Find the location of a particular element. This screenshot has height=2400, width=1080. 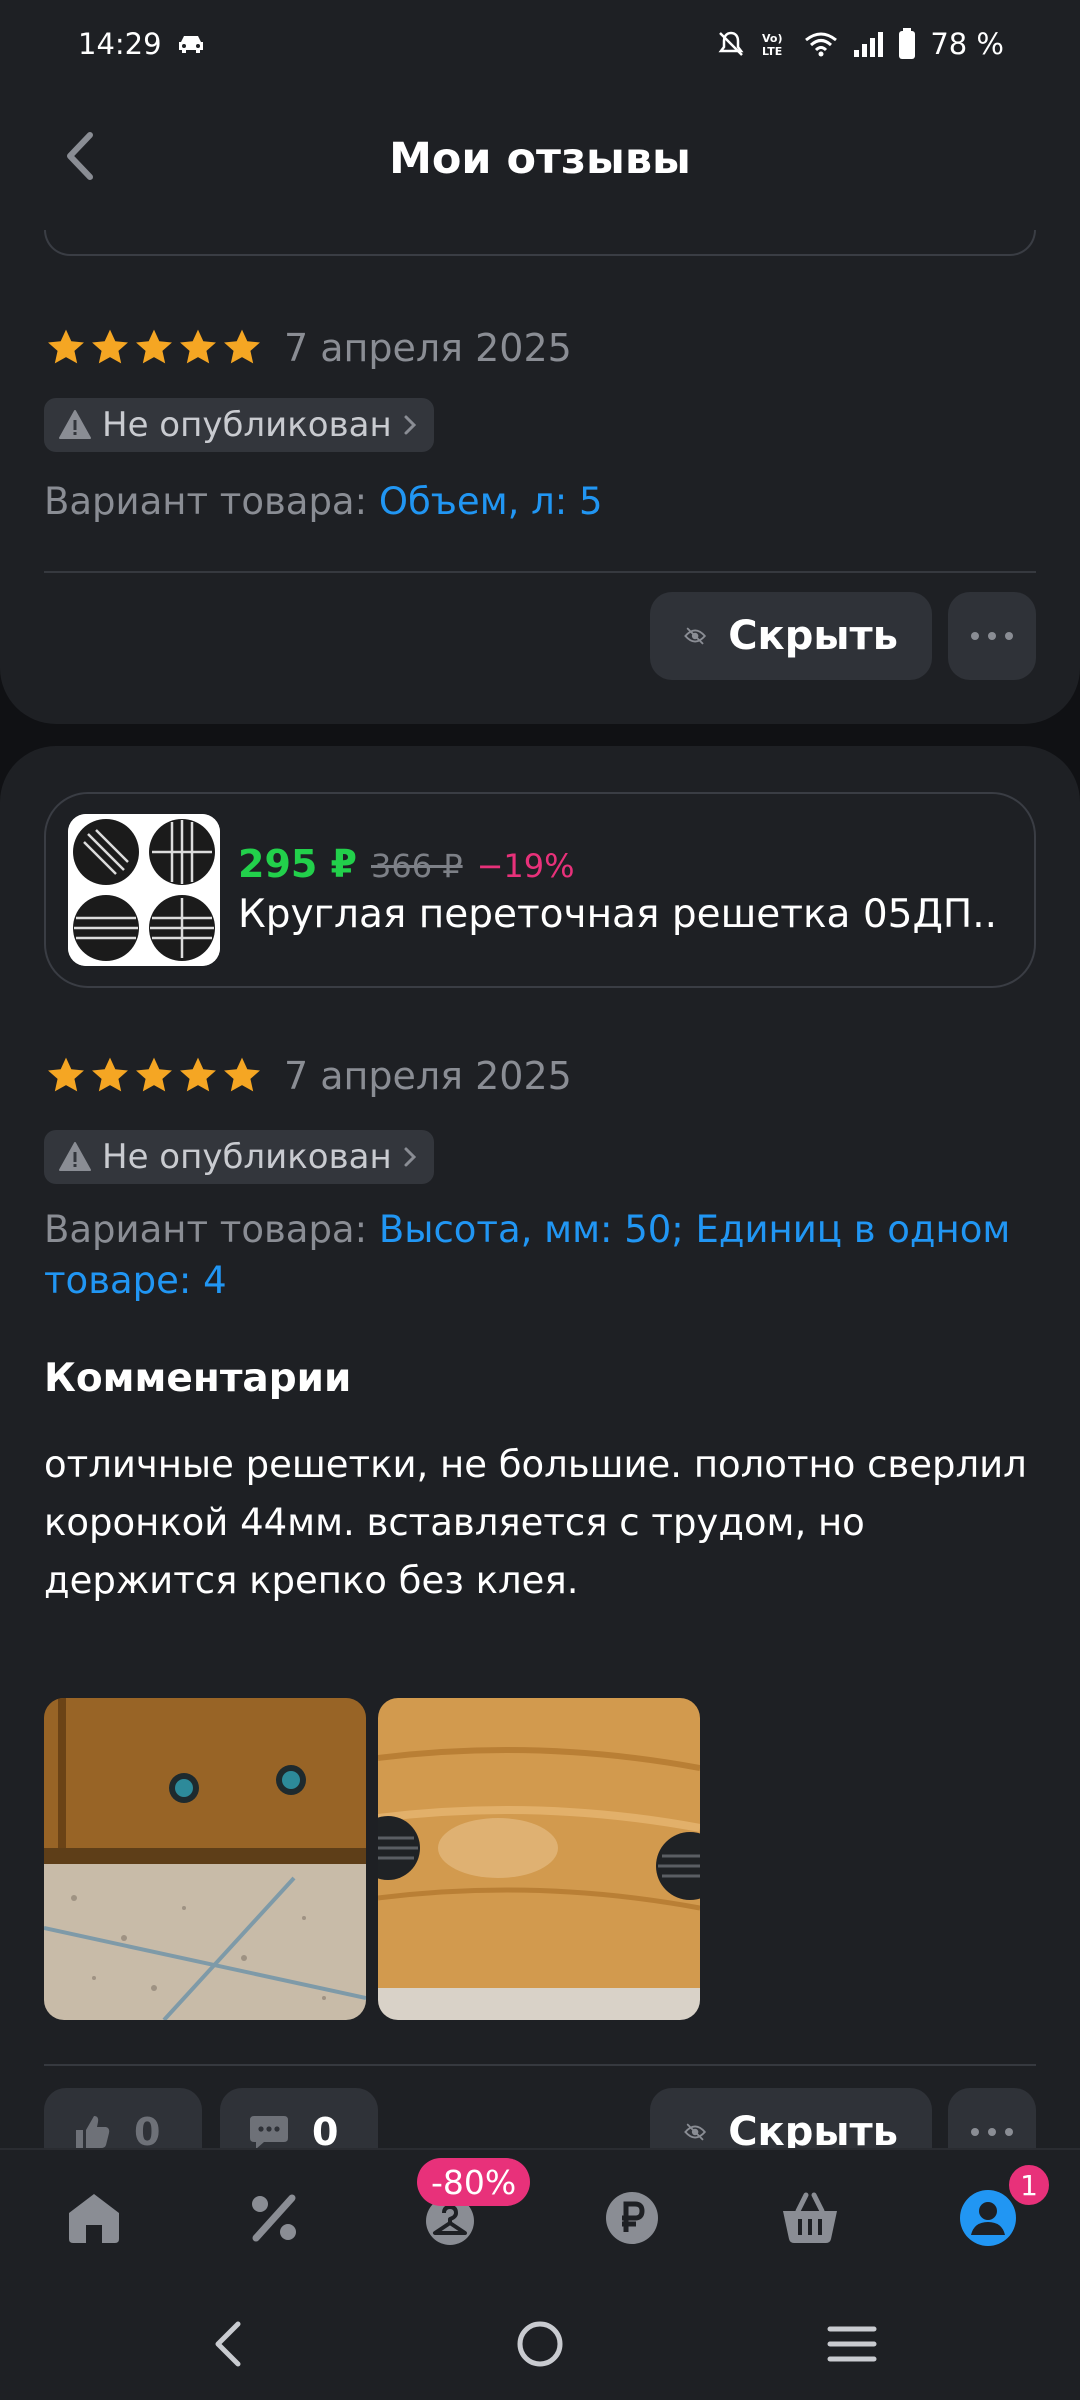

back-button is located at coordinates (80, 156).